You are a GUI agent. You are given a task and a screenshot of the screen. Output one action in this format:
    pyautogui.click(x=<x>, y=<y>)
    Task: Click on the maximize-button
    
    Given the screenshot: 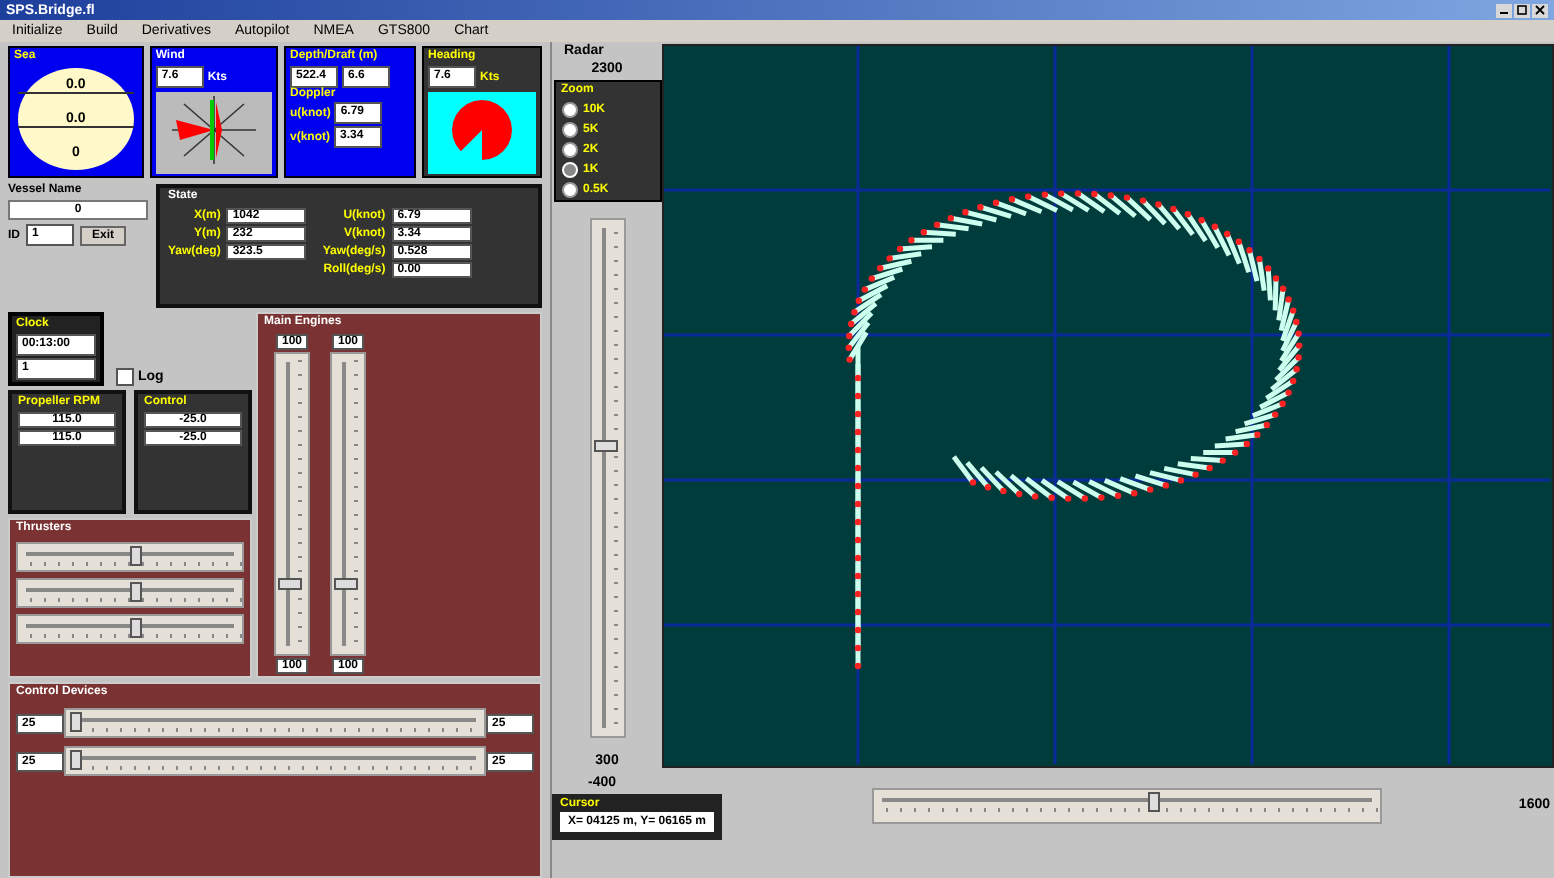 What is the action you would take?
    pyautogui.click(x=1522, y=10)
    